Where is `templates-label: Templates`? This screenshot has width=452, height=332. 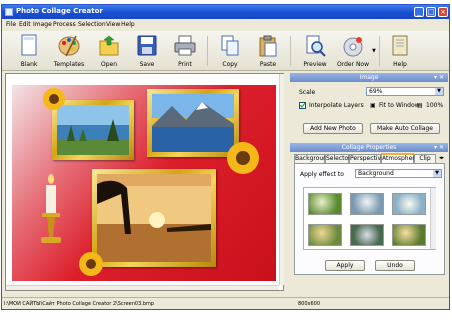 templates-label: Templates is located at coordinates (69, 64).